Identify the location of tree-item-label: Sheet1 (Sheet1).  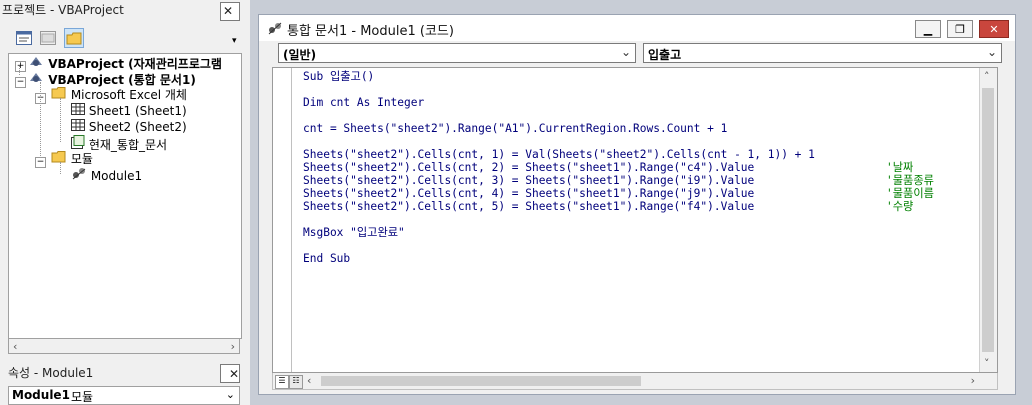
(137, 111).